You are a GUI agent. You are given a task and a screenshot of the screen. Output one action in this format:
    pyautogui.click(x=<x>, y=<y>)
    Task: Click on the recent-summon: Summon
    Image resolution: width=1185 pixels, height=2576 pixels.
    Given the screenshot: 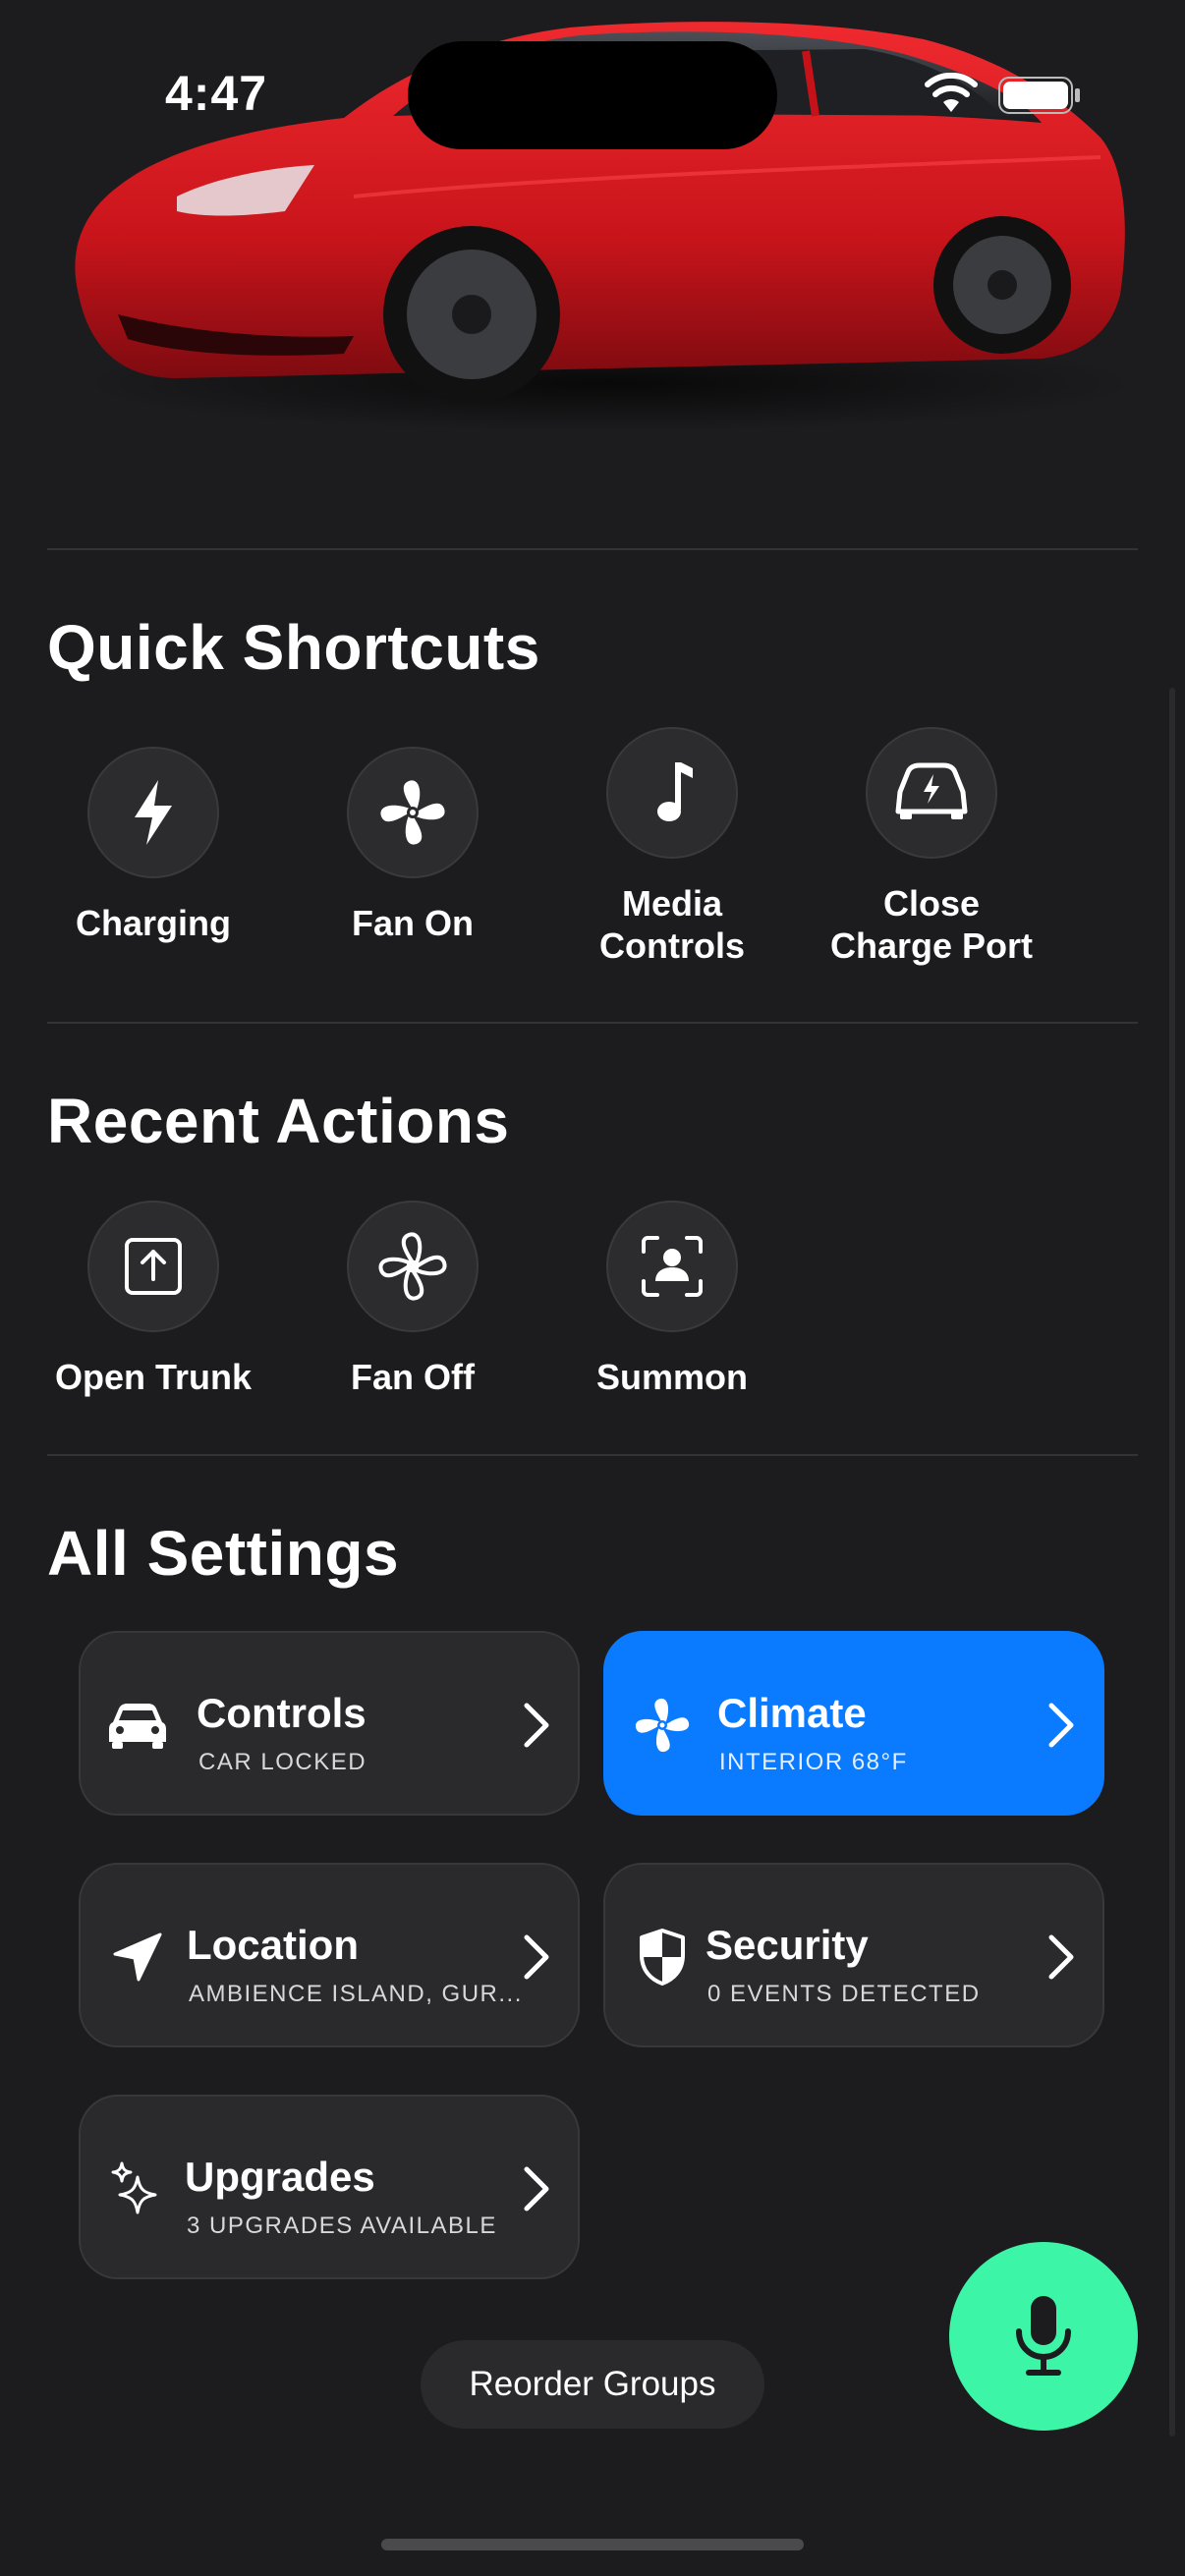 What is the action you would take?
    pyautogui.click(x=672, y=1299)
    